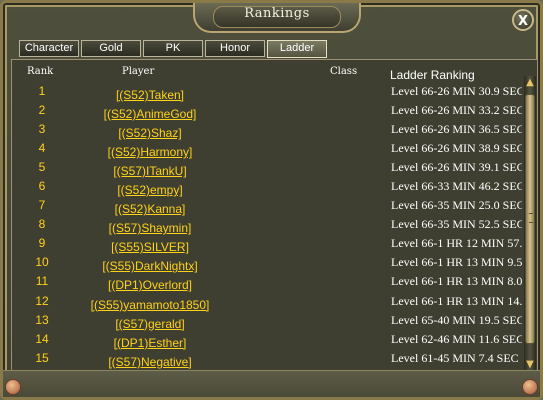 The image size is (543, 400). Describe the element at coordinates (530, 83) in the screenshot. I see `scroll-up-icon: ▲` at that location.